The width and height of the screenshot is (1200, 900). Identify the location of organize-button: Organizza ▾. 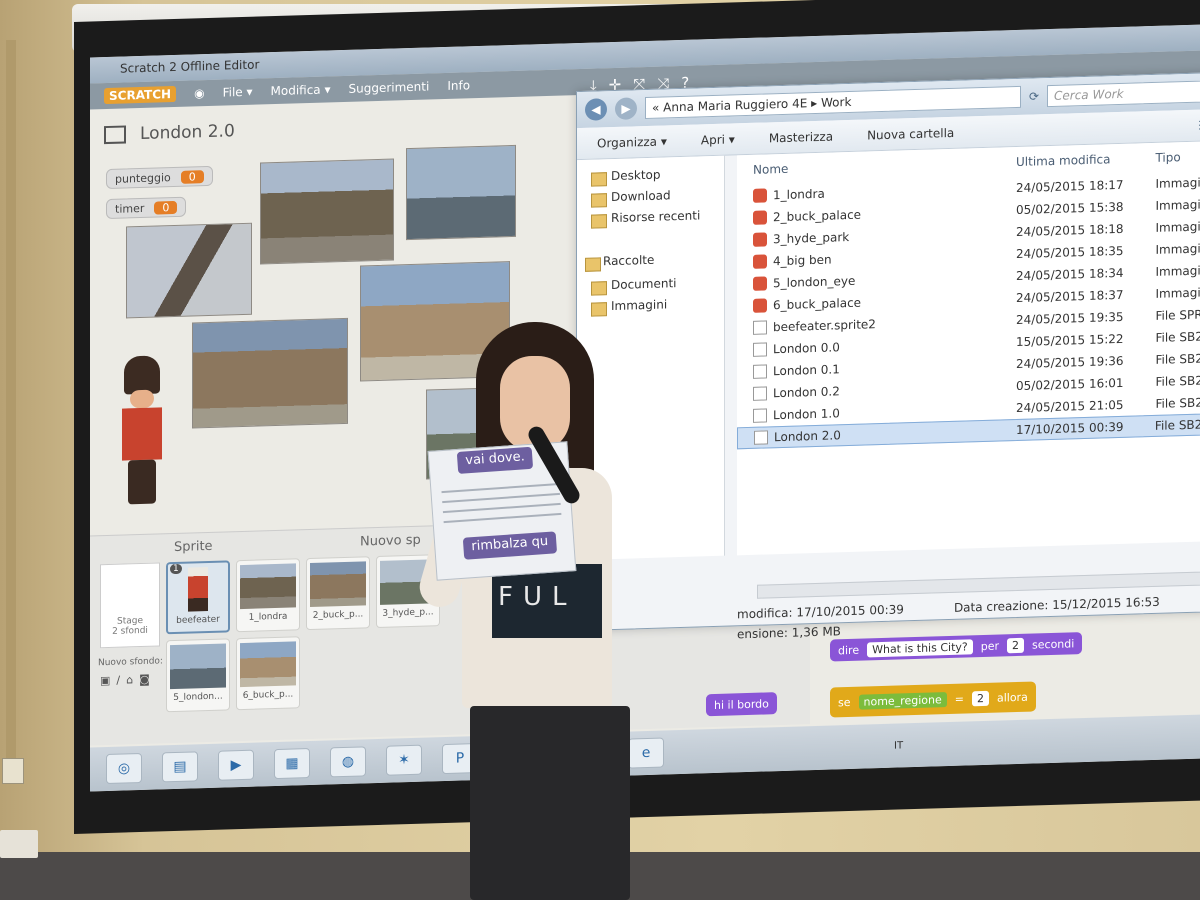
(632, 142).